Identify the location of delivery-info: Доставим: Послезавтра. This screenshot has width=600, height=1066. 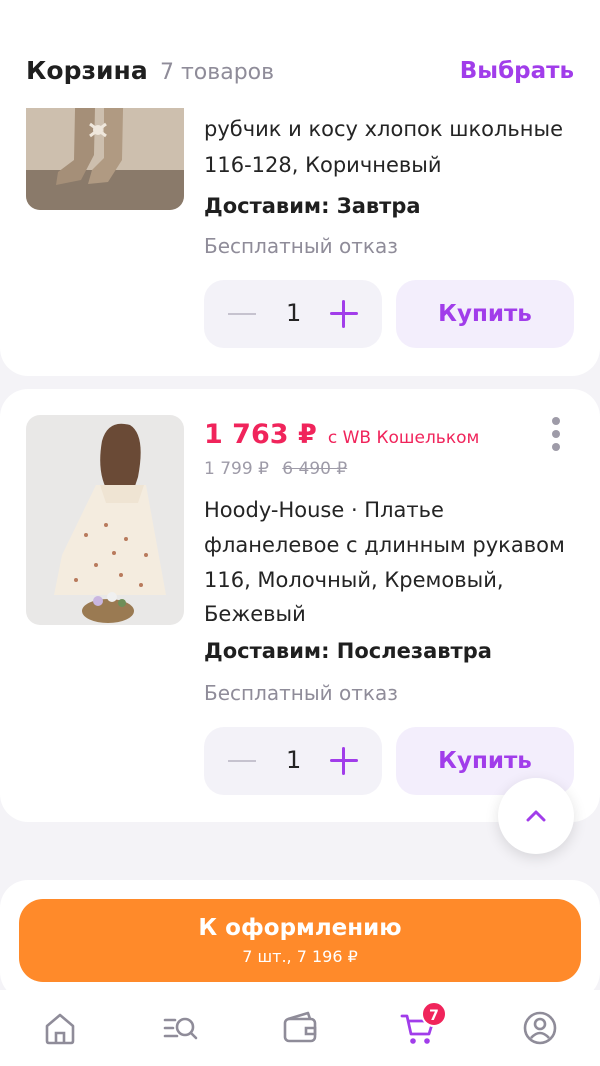
(348, 651).